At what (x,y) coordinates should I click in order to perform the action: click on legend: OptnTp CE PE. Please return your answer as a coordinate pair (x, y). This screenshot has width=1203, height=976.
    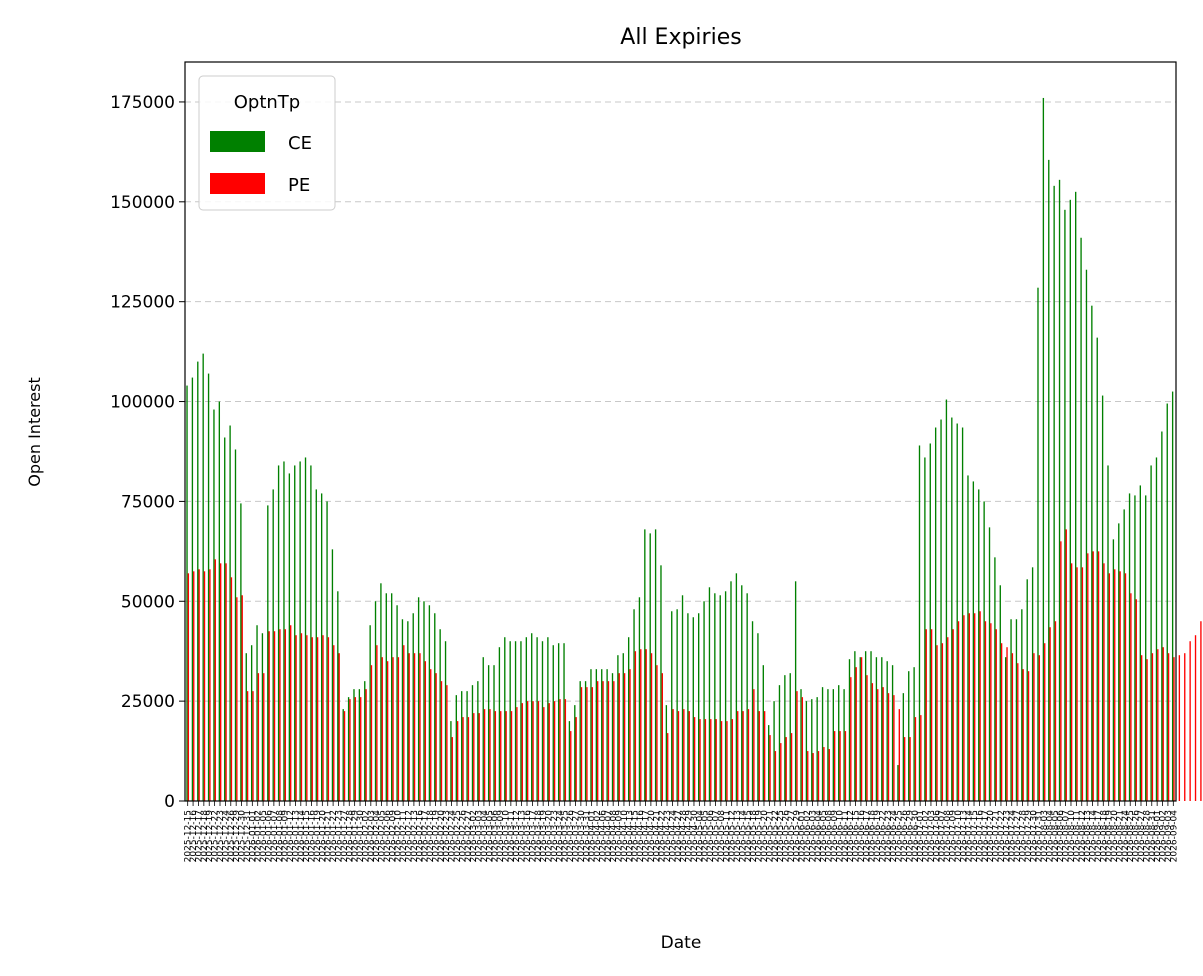
    Looking at the image, I should click on (267, 143).